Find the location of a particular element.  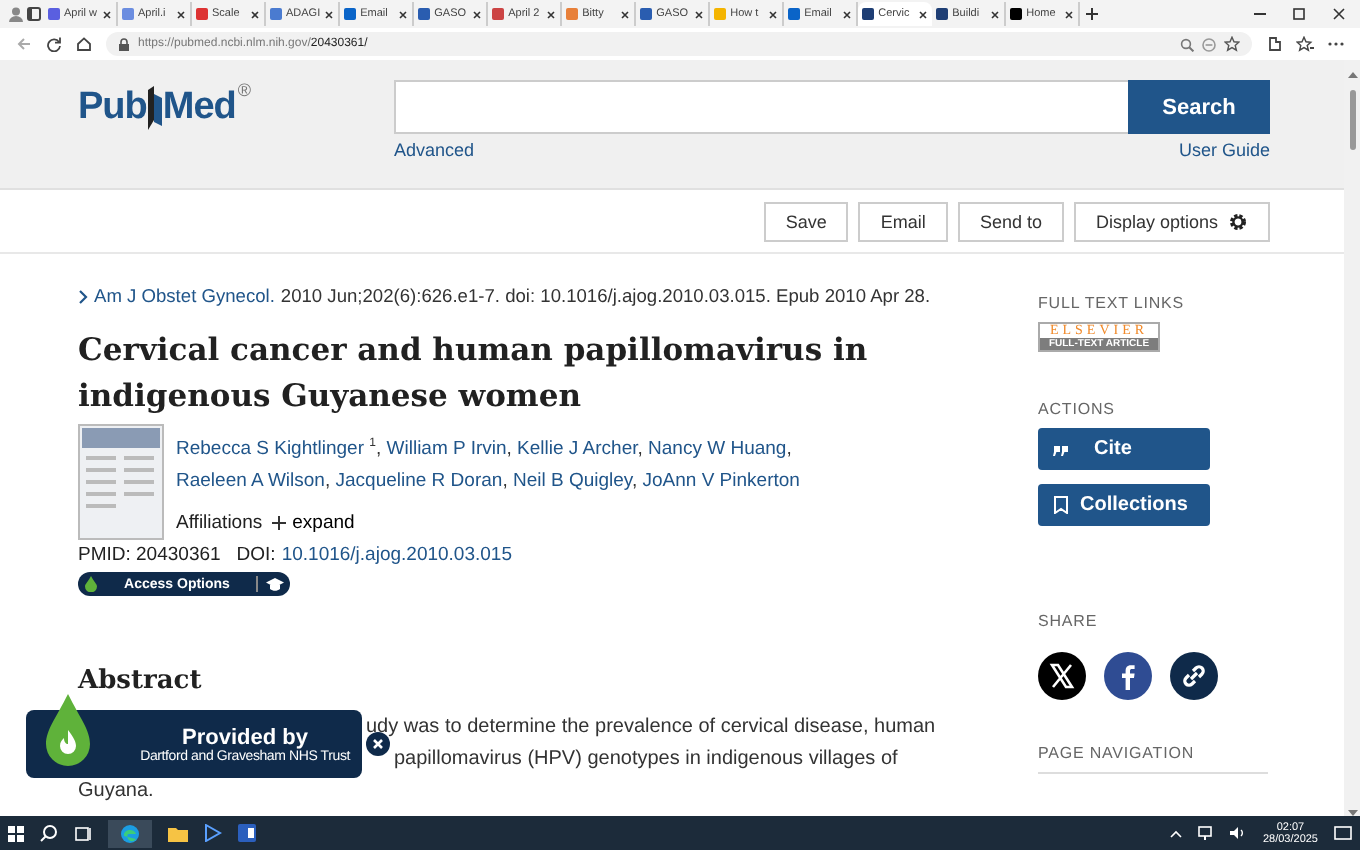

edge-icon is located at coordinates (130, 833).